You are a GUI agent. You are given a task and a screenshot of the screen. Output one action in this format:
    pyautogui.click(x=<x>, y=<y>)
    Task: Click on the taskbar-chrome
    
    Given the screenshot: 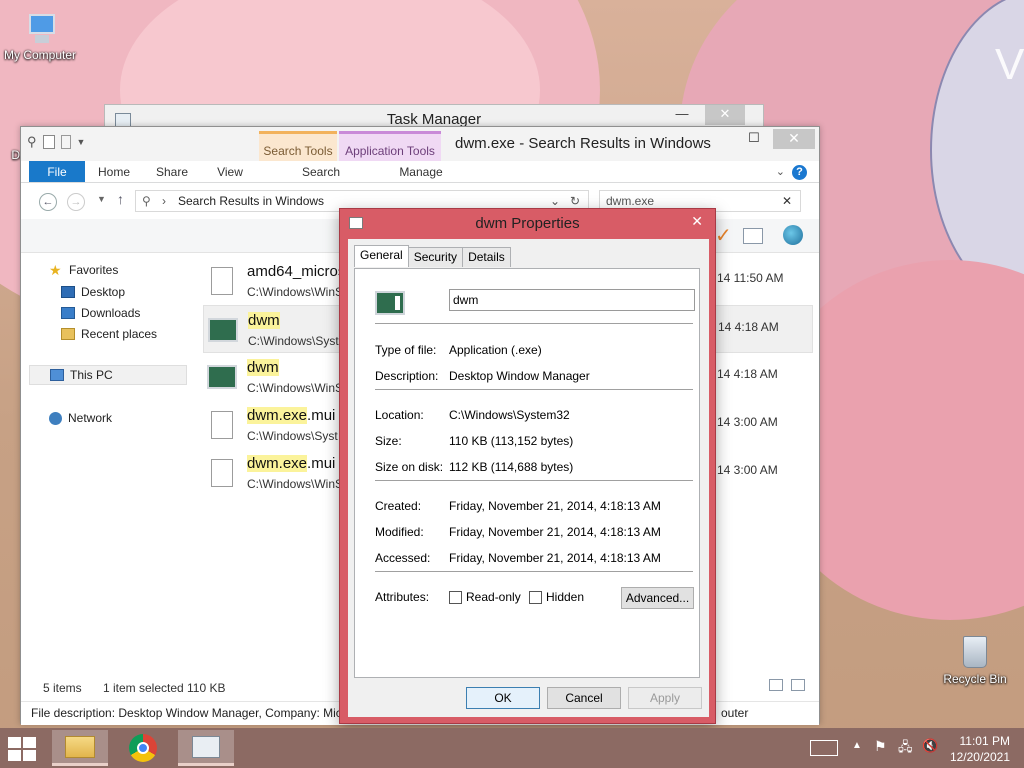 What is the action you would take?
    pyautogui.click(x=144, y=748)
    